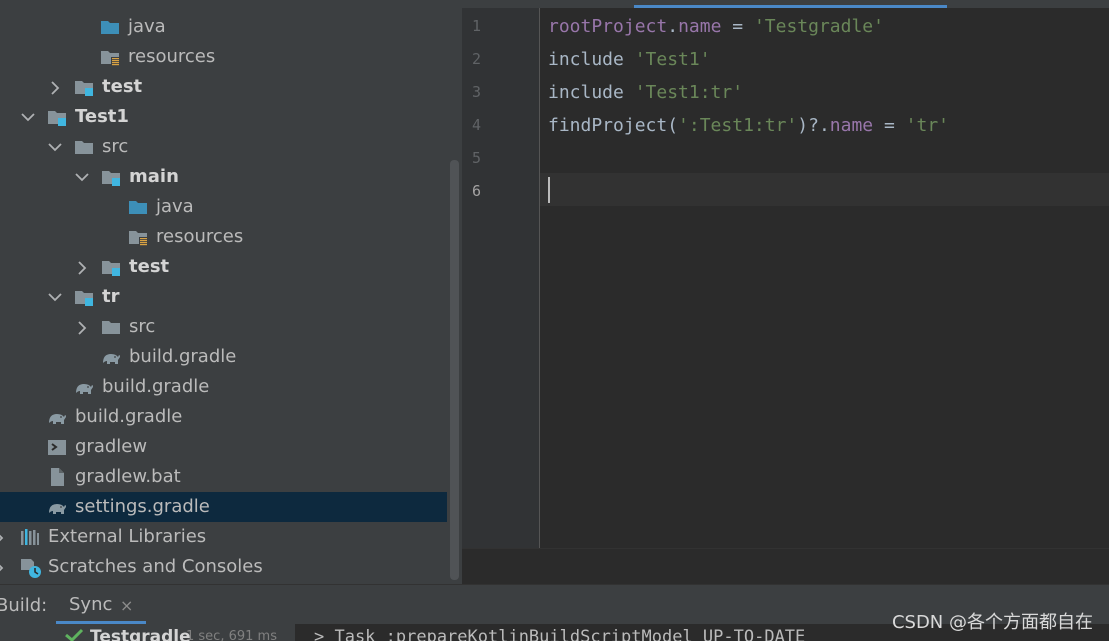 This screenshot has height=641, width=1109. Describe the element at coordinates (813, 125) in the screenshot. I see `code-token: )?.` at that location.